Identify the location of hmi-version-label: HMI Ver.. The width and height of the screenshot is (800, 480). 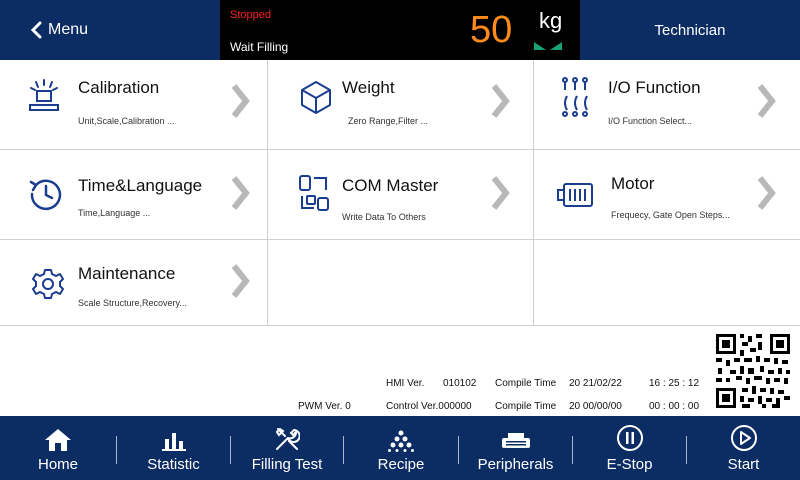
(405, 383).